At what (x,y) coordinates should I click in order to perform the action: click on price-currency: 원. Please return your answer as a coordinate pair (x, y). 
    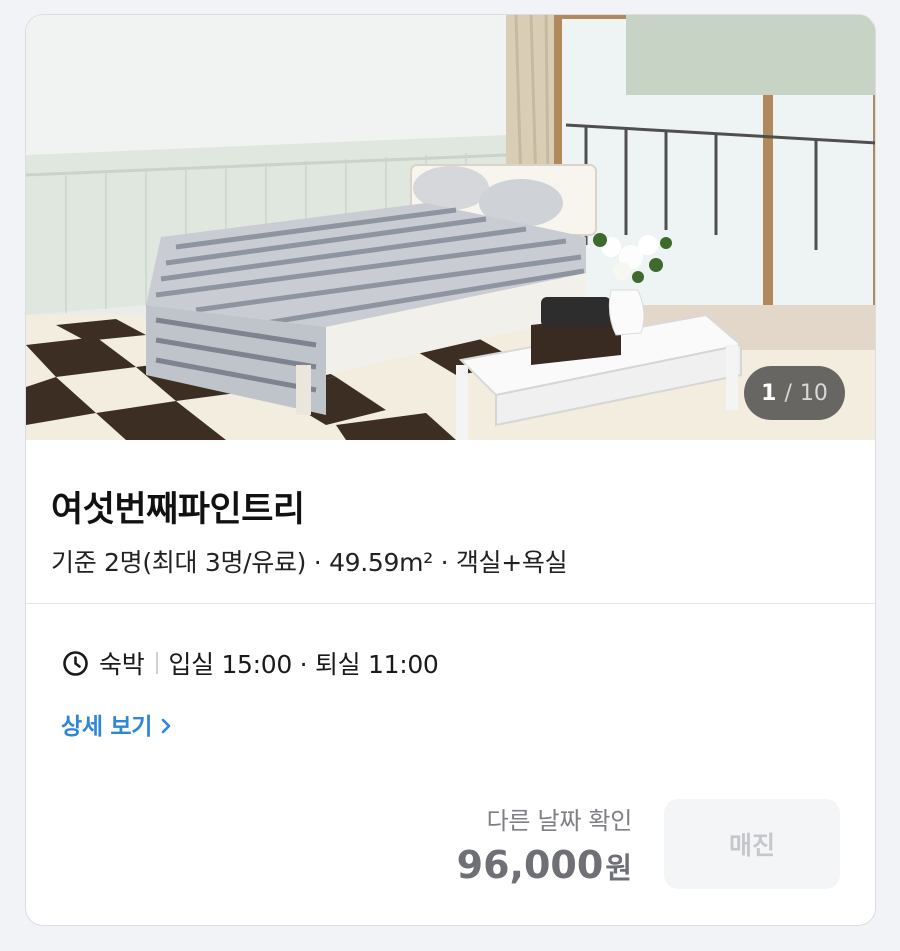
    Looking at the image, I should click on (618, 868).